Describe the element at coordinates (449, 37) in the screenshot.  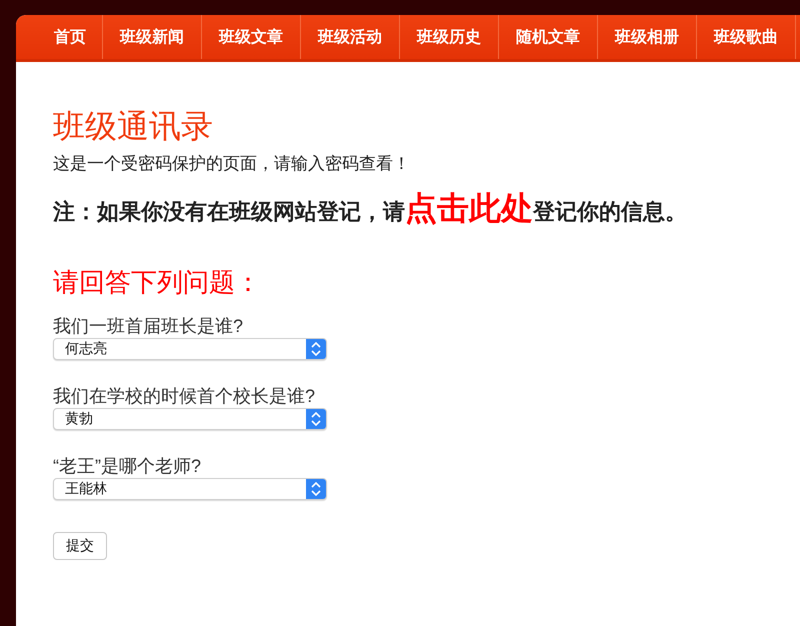
I see `nav-link: 班级历史` at that location.